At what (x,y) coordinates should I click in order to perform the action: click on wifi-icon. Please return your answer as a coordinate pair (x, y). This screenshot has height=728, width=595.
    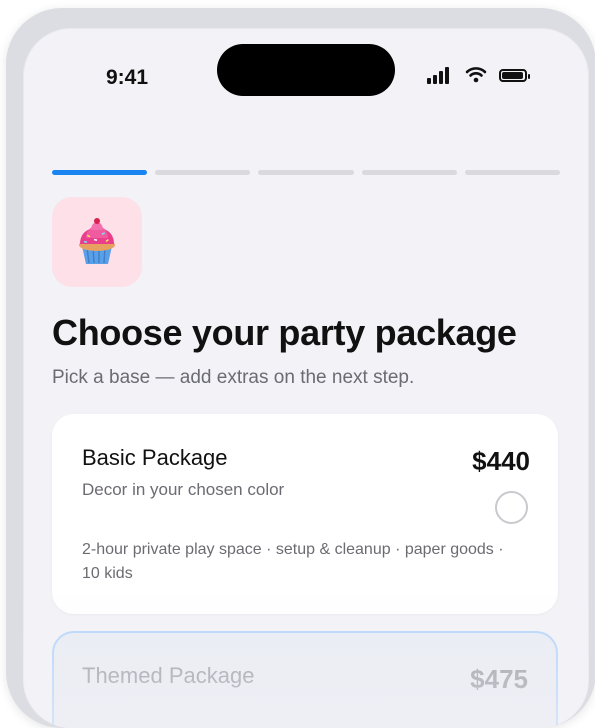
    Looking at the image, I should click on (476, 76).